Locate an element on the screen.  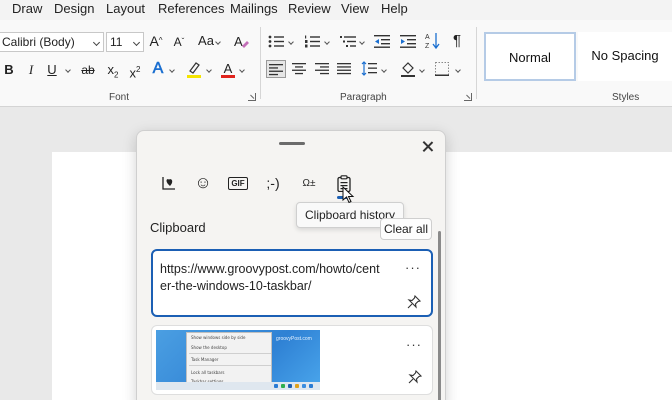
clear-all-button: Clear all is located at coordinates (406, 229).